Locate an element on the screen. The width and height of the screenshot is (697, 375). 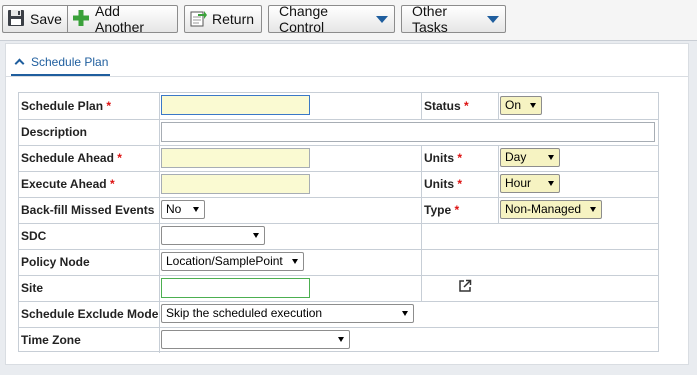
type-select: Non-Managed is located at coordinates (551, 209).